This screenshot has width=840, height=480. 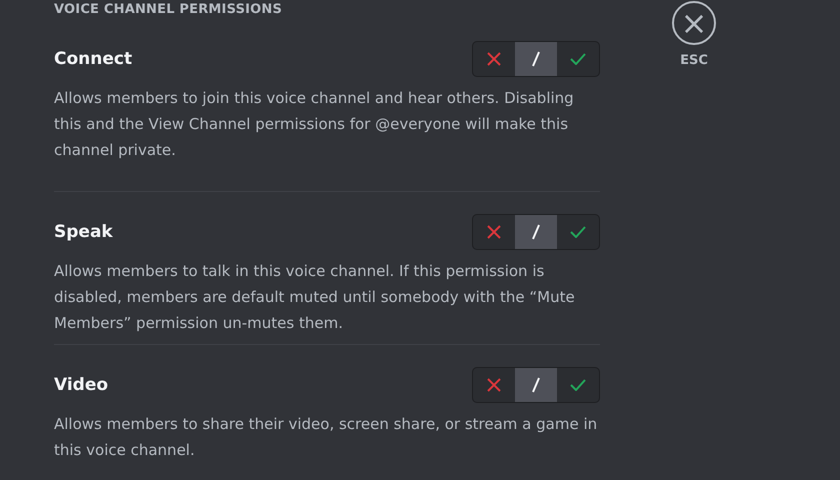 I want to click on section-heading: VOICE CHANNEL PERMISSIONS, so click(x=169, y=9).